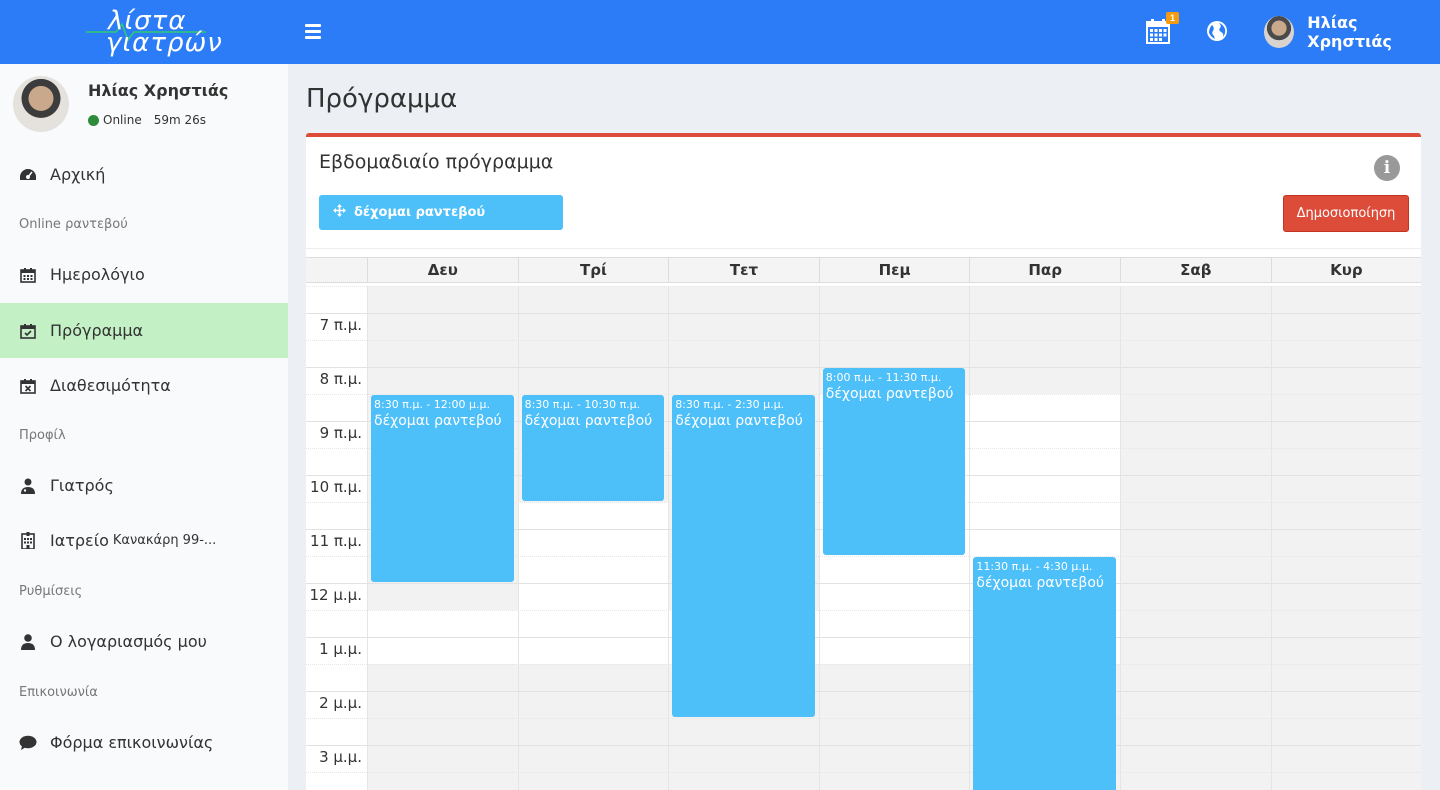  Describe the element at coordinates (582, 404) in the screenshot. I see `event-time: 8:30 π.μ. - 10:30 π.μ.` at that location.